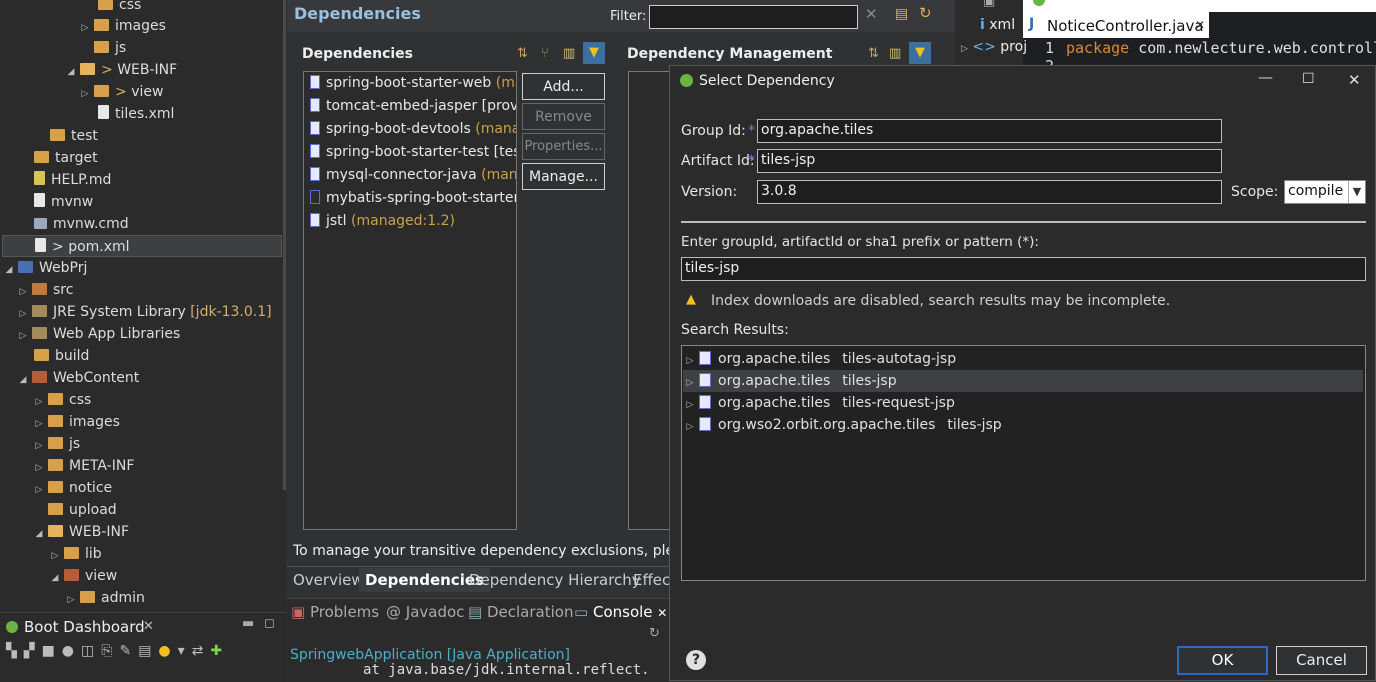 This screenshot has width=1376, height=682. What do you see at coordinates (284, 245) in the screenshot?
I see `explorer-scrollbar` at bounding box center [284, 245].